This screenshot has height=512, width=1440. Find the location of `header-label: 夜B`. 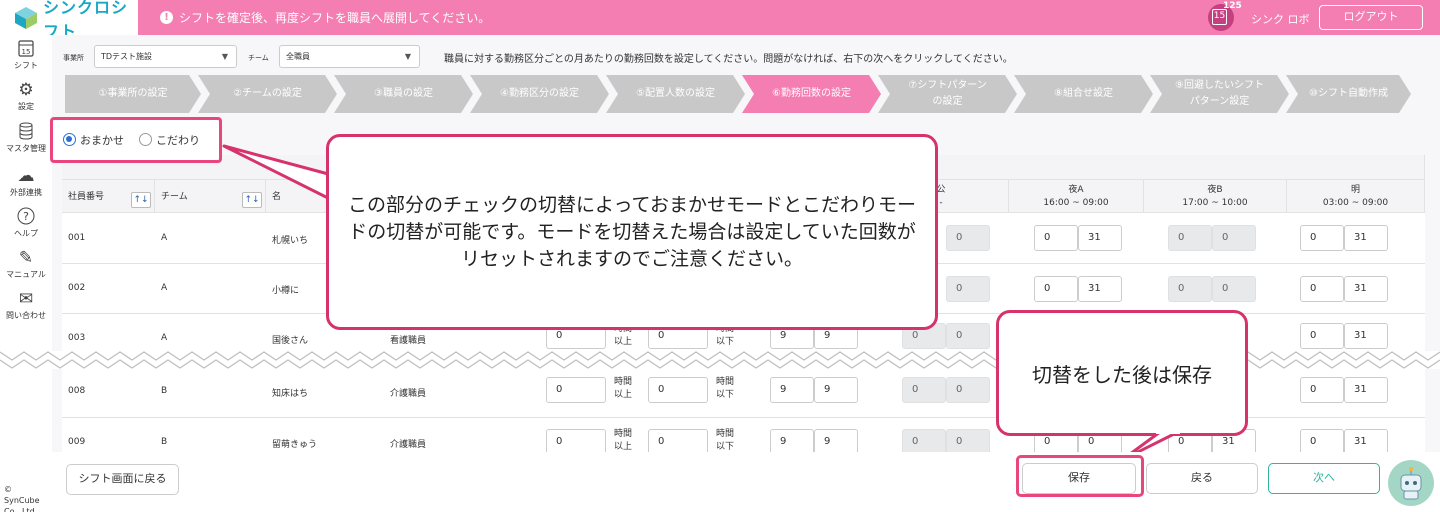

header-label: 夜B is located at coordinates (1215, 190).